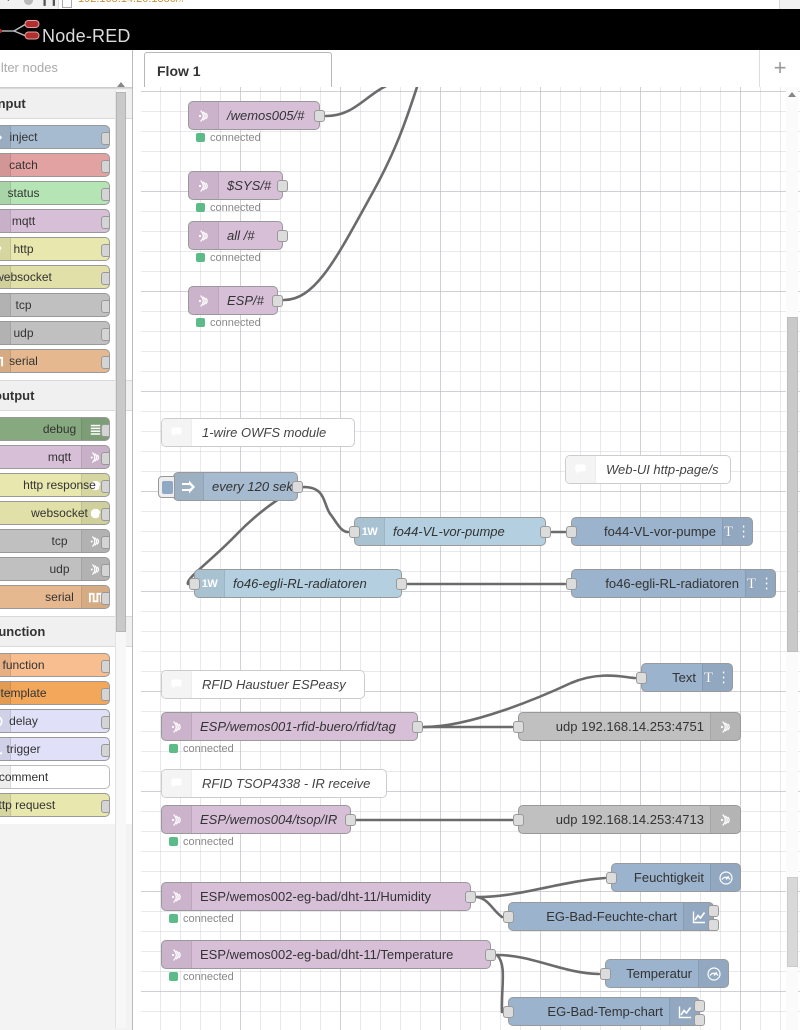  I want to click on palette-scrollbar, so click(120, 555).